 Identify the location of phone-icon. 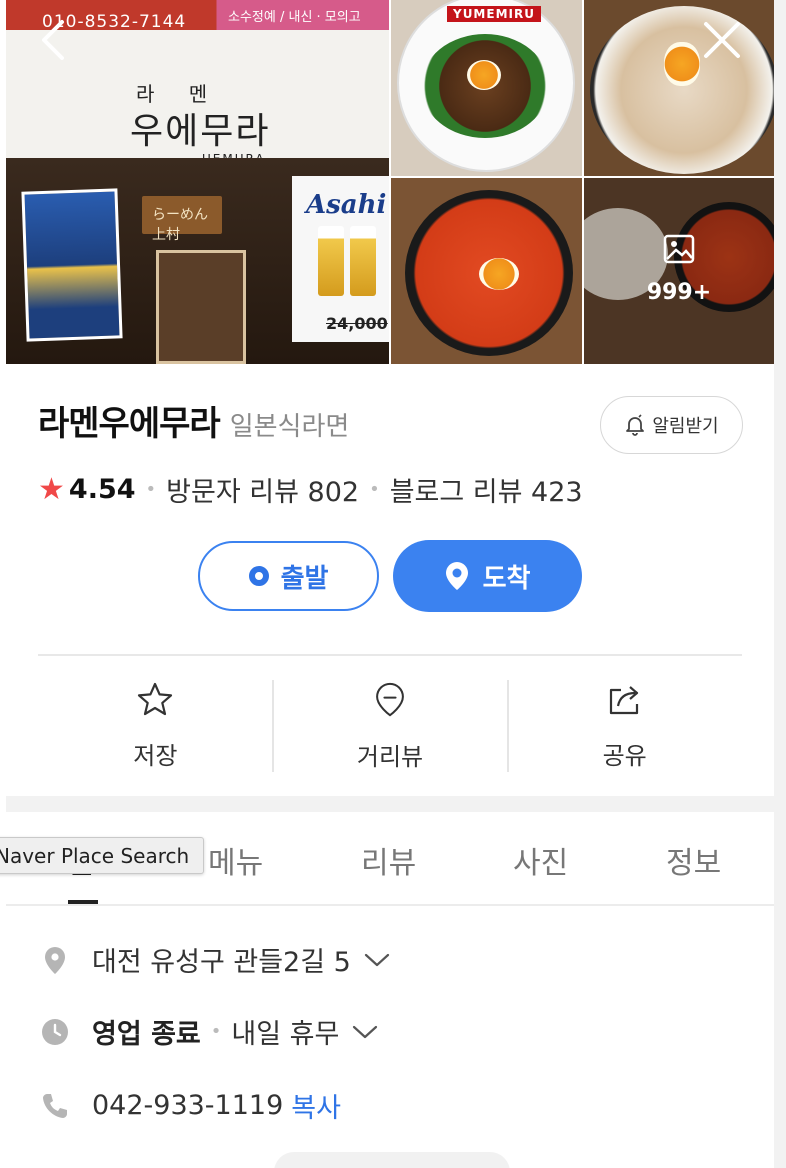
(55, 1105).